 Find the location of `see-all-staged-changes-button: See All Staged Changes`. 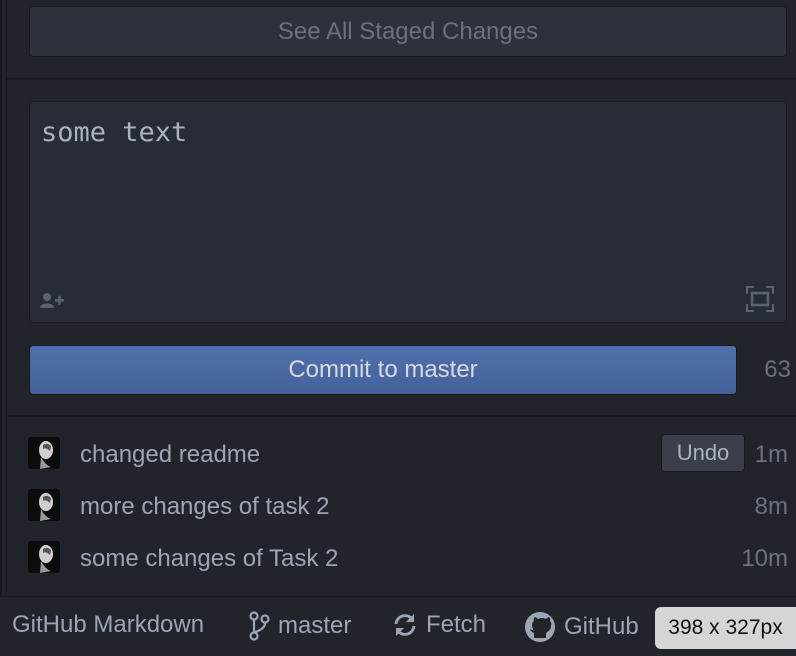

see-all-staged-changes-button: See All Staged Changes is located at coordinates (408, 31).